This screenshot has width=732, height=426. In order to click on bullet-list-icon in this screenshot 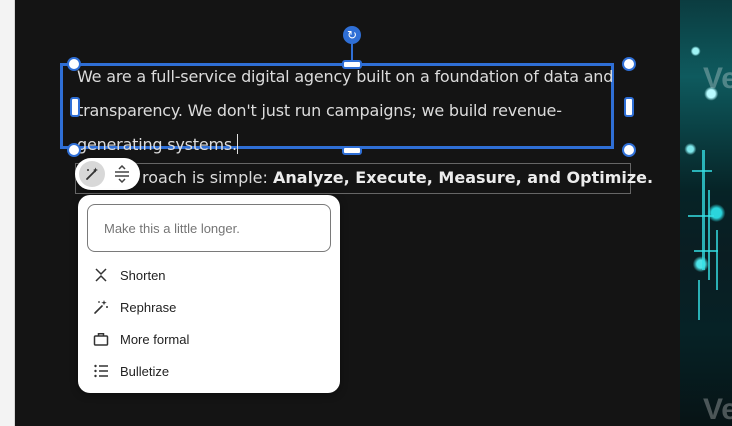, I will do `click(101, 371)`.